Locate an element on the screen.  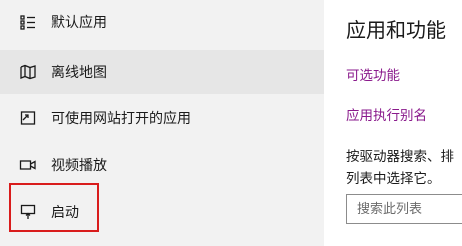
sidebar-item-apps-for-websites: 可使用网站打开的应用 is located at coordinates (162, 118).